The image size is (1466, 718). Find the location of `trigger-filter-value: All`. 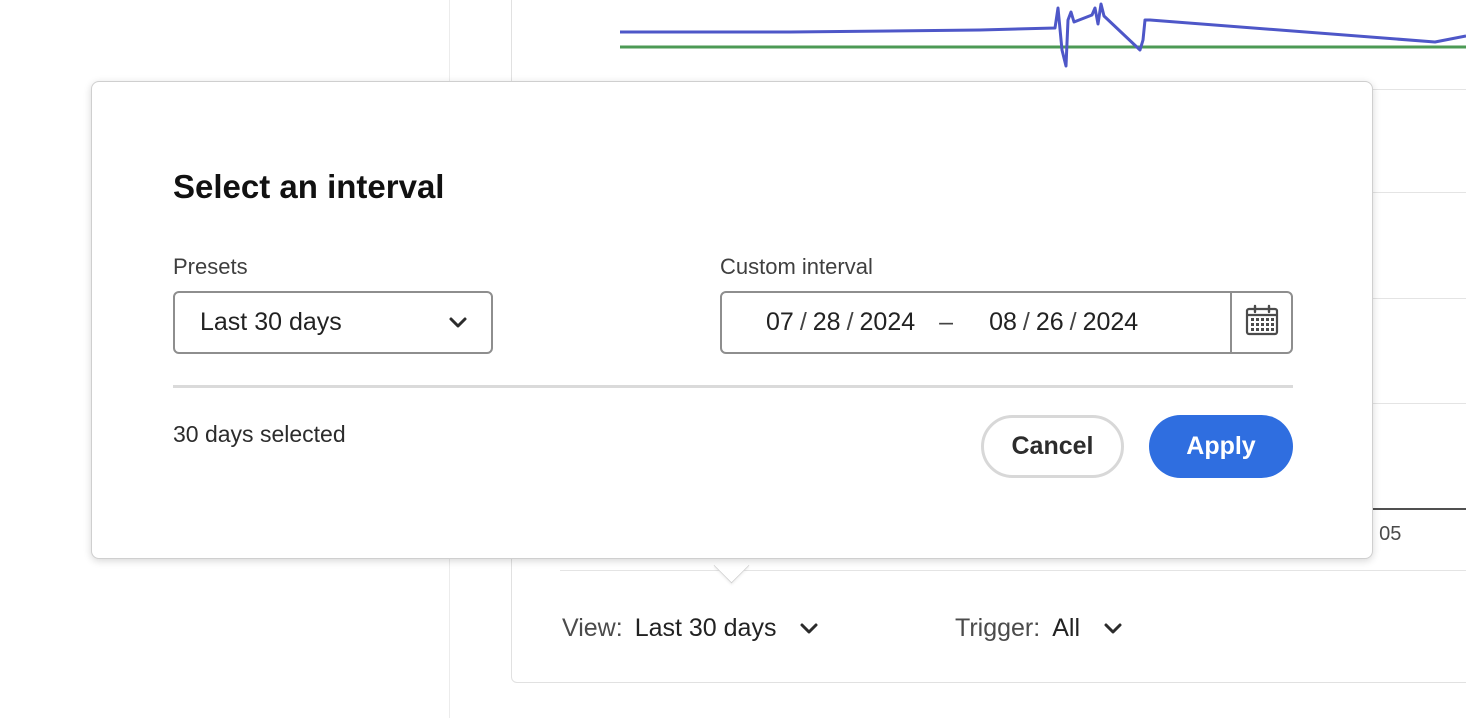

trigger-filter-value: All is located at coordinates (1066, 628).